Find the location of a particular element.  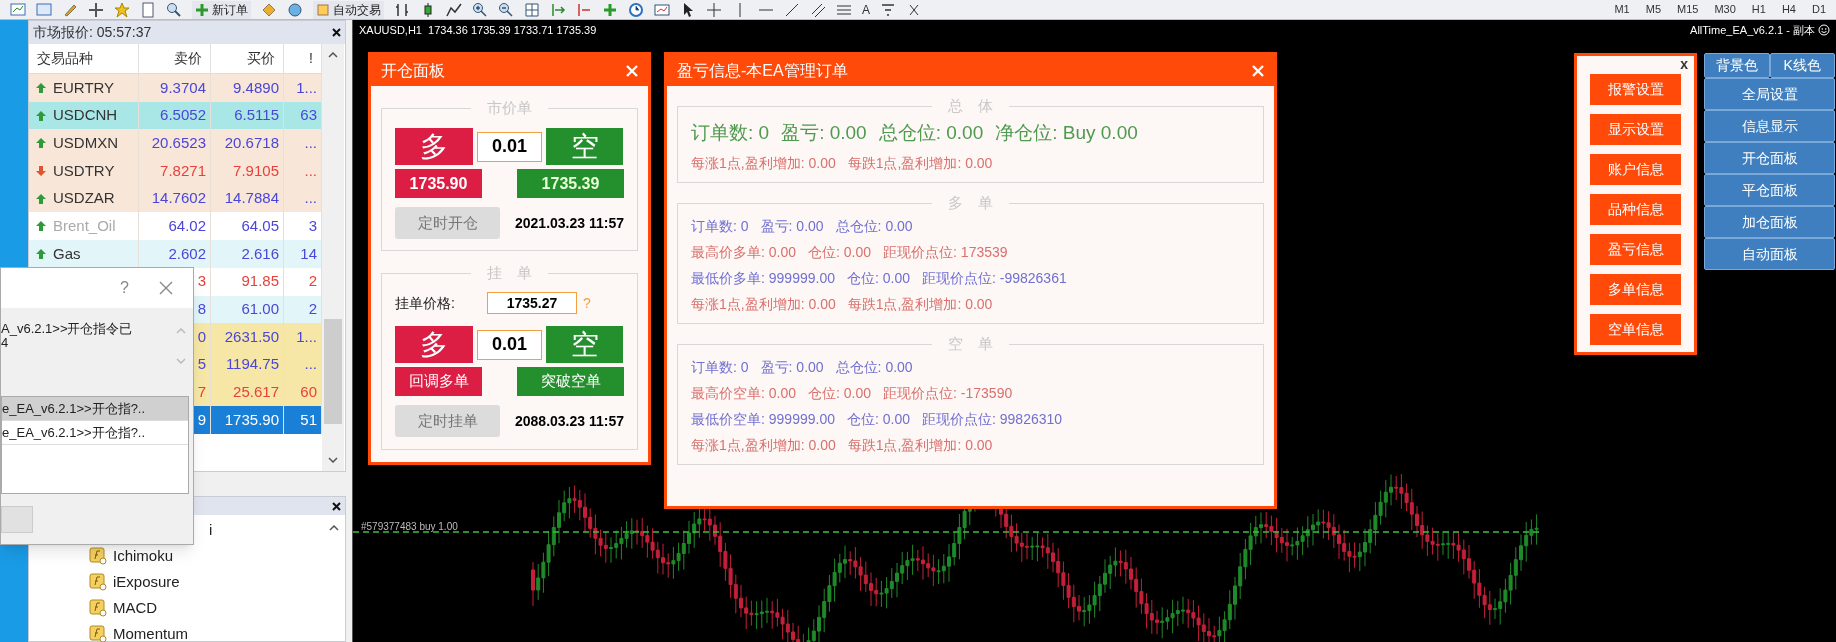

table-cell-text: 64.02 is located at coordinates (187, 226).